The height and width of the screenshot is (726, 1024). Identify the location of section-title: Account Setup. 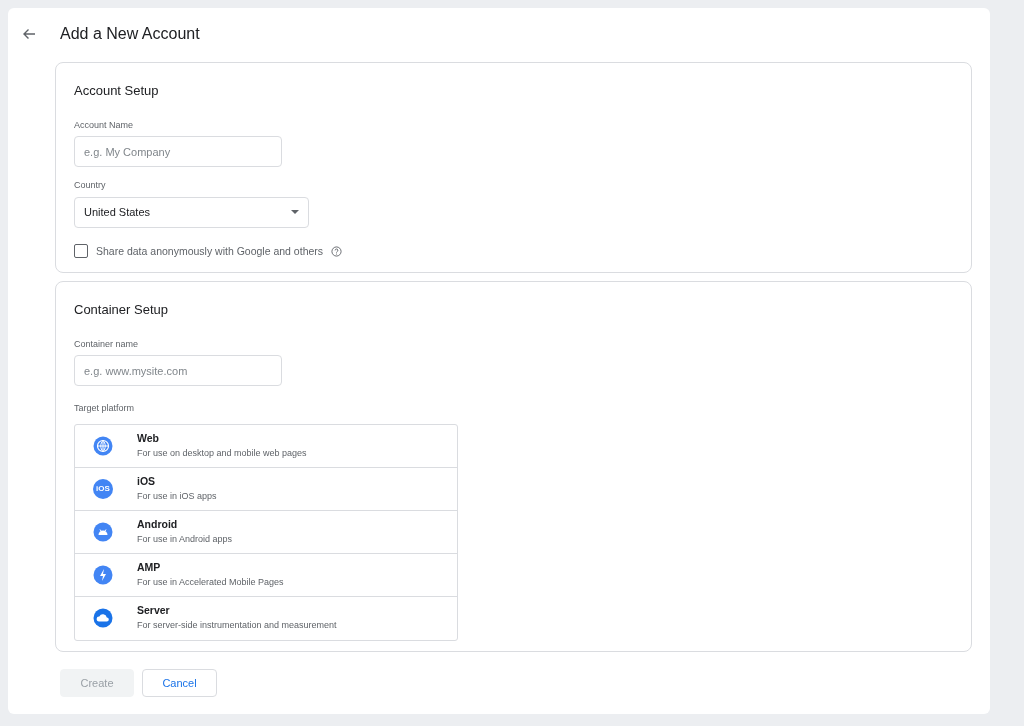
(117, 91).